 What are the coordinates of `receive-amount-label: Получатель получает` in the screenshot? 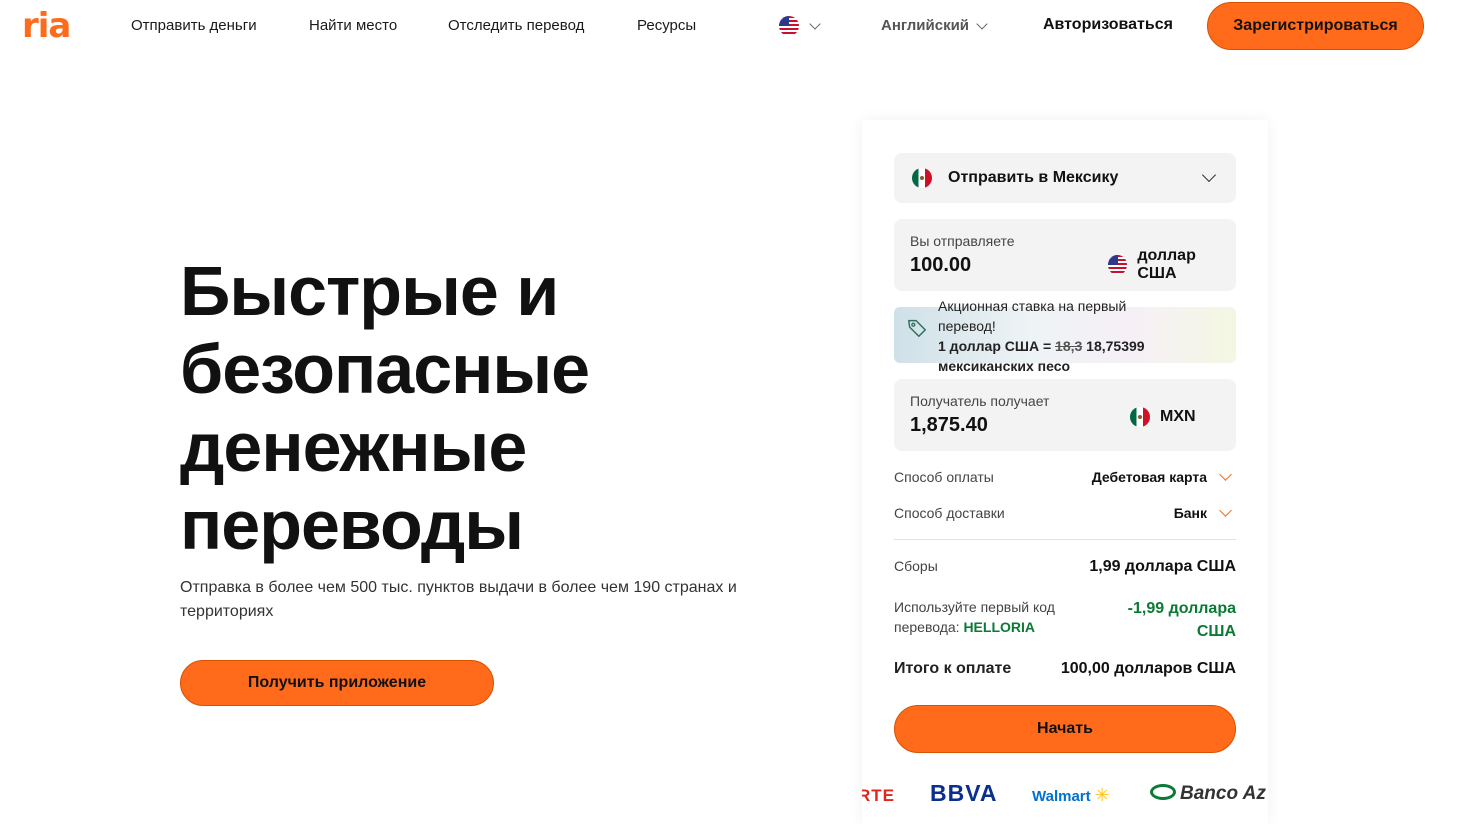 It's located at (980, 401).